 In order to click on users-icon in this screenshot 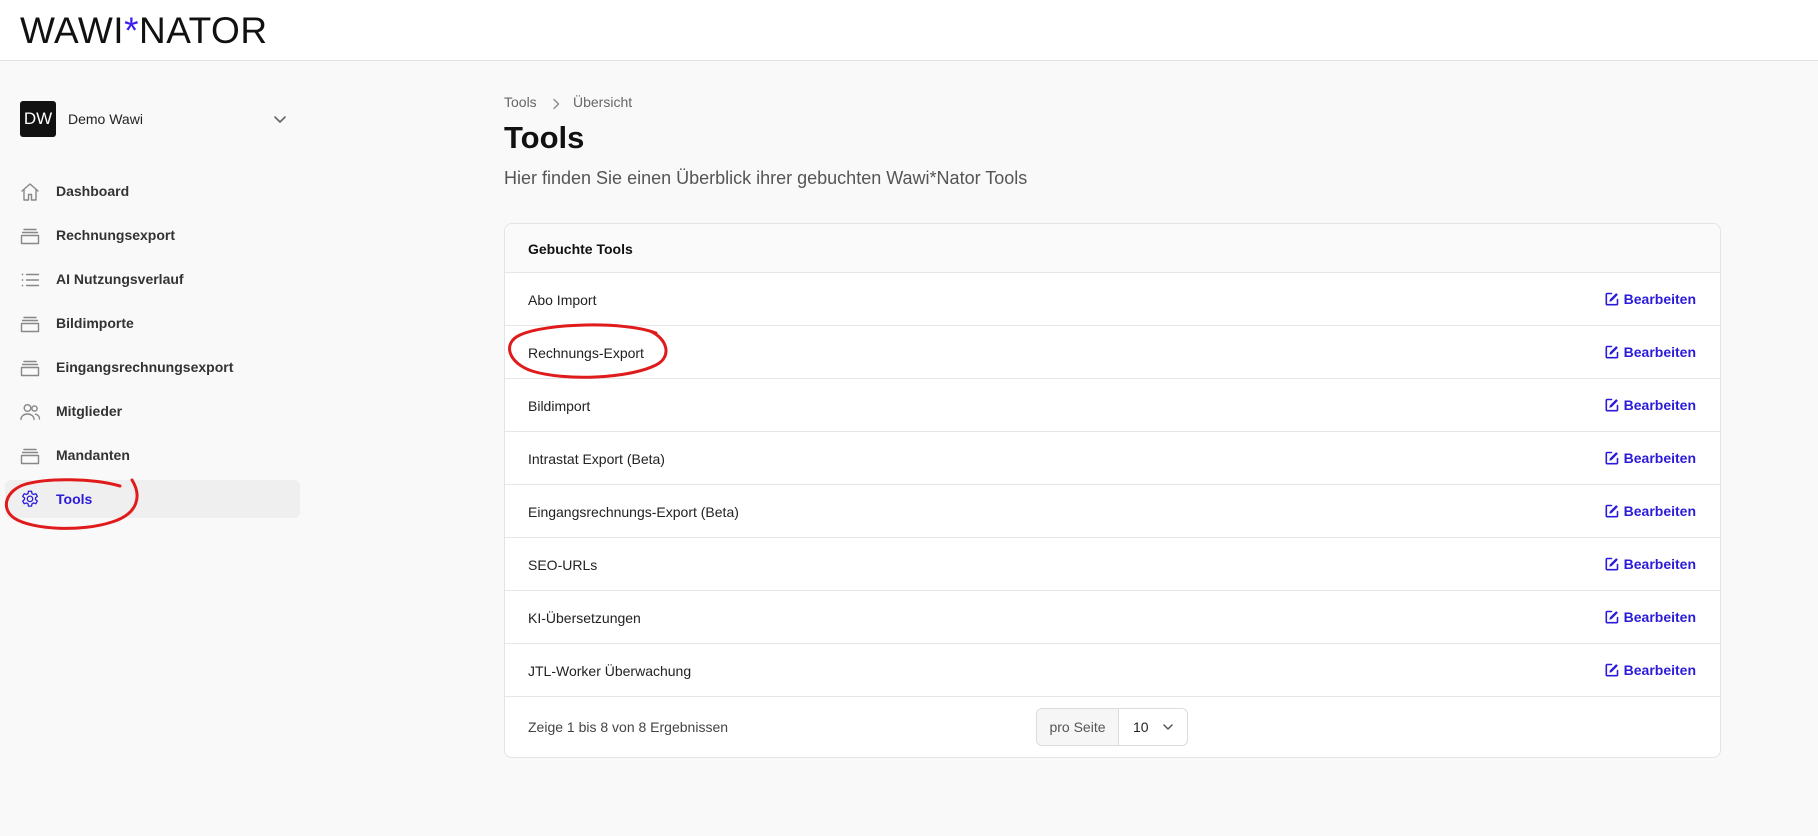, I will do `click(30, 412)`.